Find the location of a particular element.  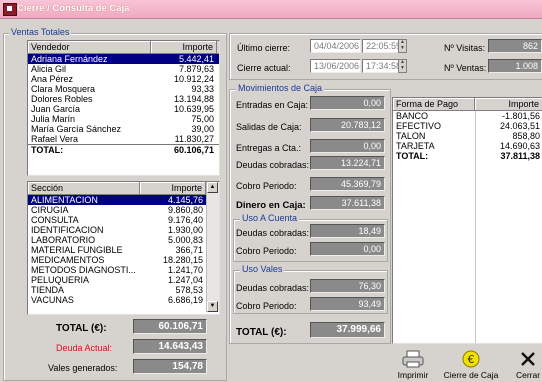

seccion-row: METODOS DIAGNOSTI... 1.241,70 is located at coordinates (117, 270).